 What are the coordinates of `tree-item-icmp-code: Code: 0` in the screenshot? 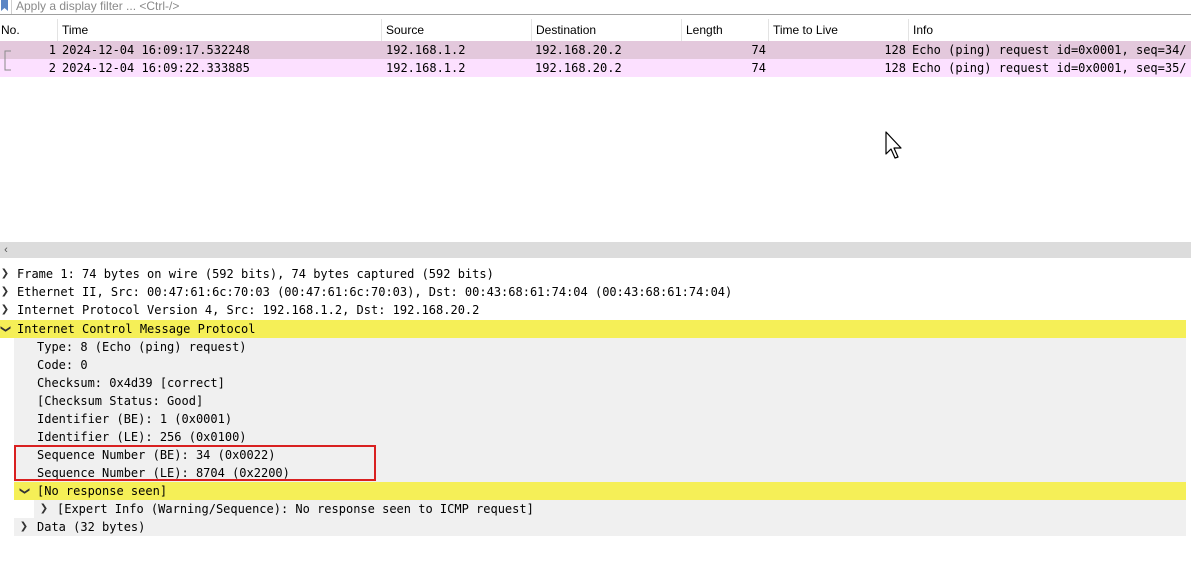 It's located at (600, 365).